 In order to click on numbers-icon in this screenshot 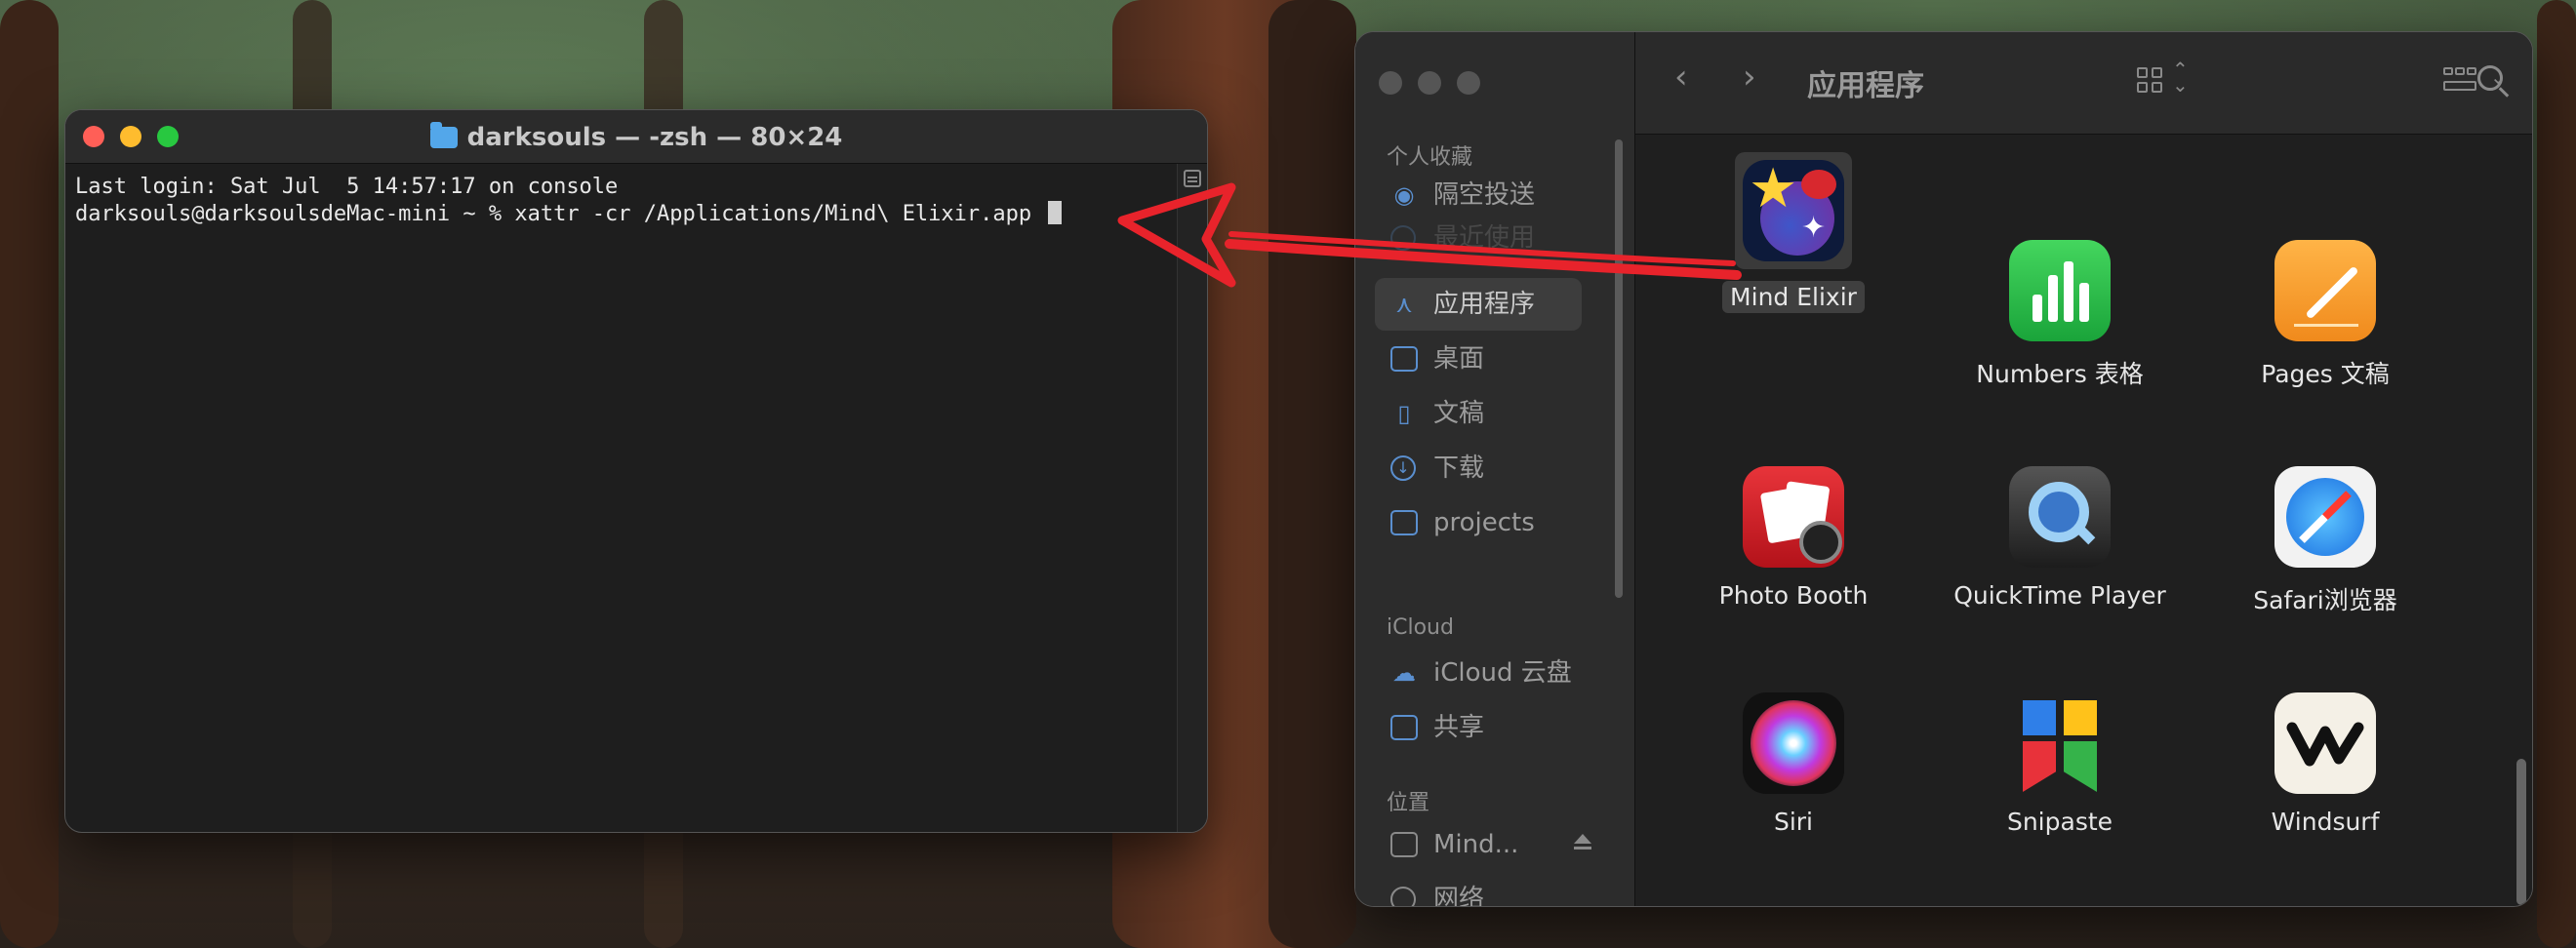, I will do `click(2060, 290)`.